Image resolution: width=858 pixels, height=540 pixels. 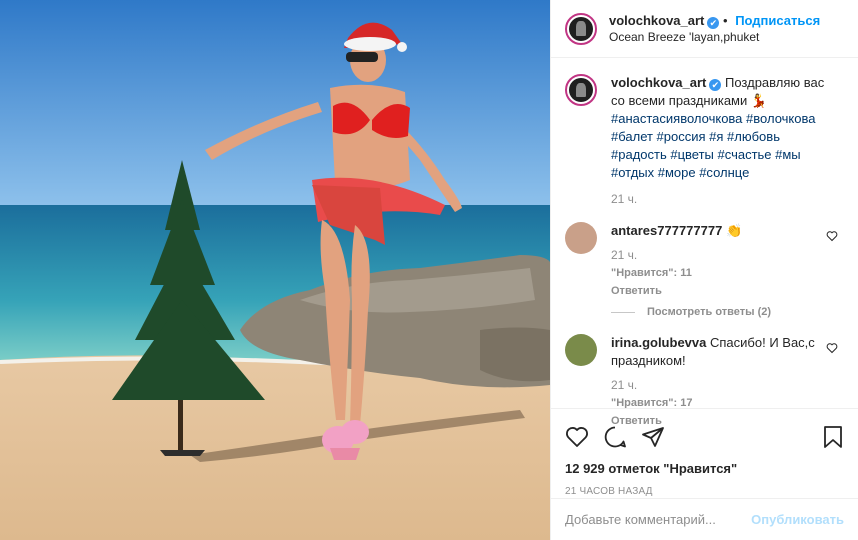 What do you see at coordinates (734, 230) in the screenshot?
I see `comment-text: 👏` at bounding box center [734, 230].